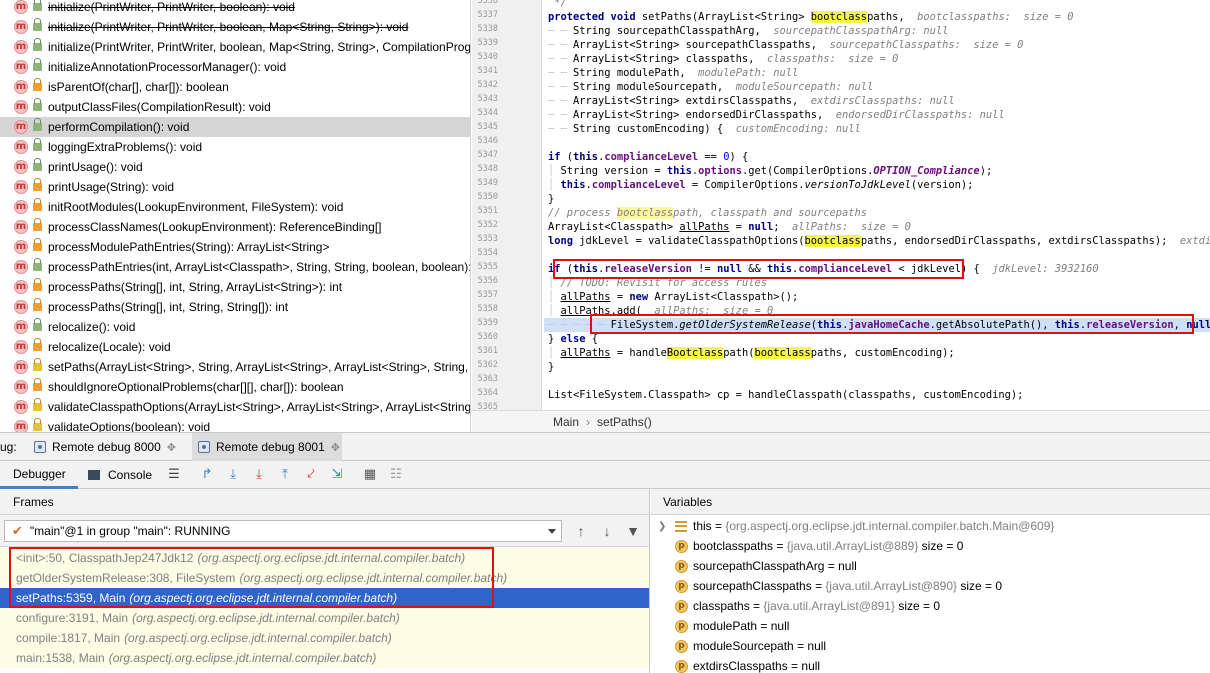  What do you see at coordinates (285, 475) in the screenshot?
I see `step-out-icon: ⤒` at bounding box center [285, 475].